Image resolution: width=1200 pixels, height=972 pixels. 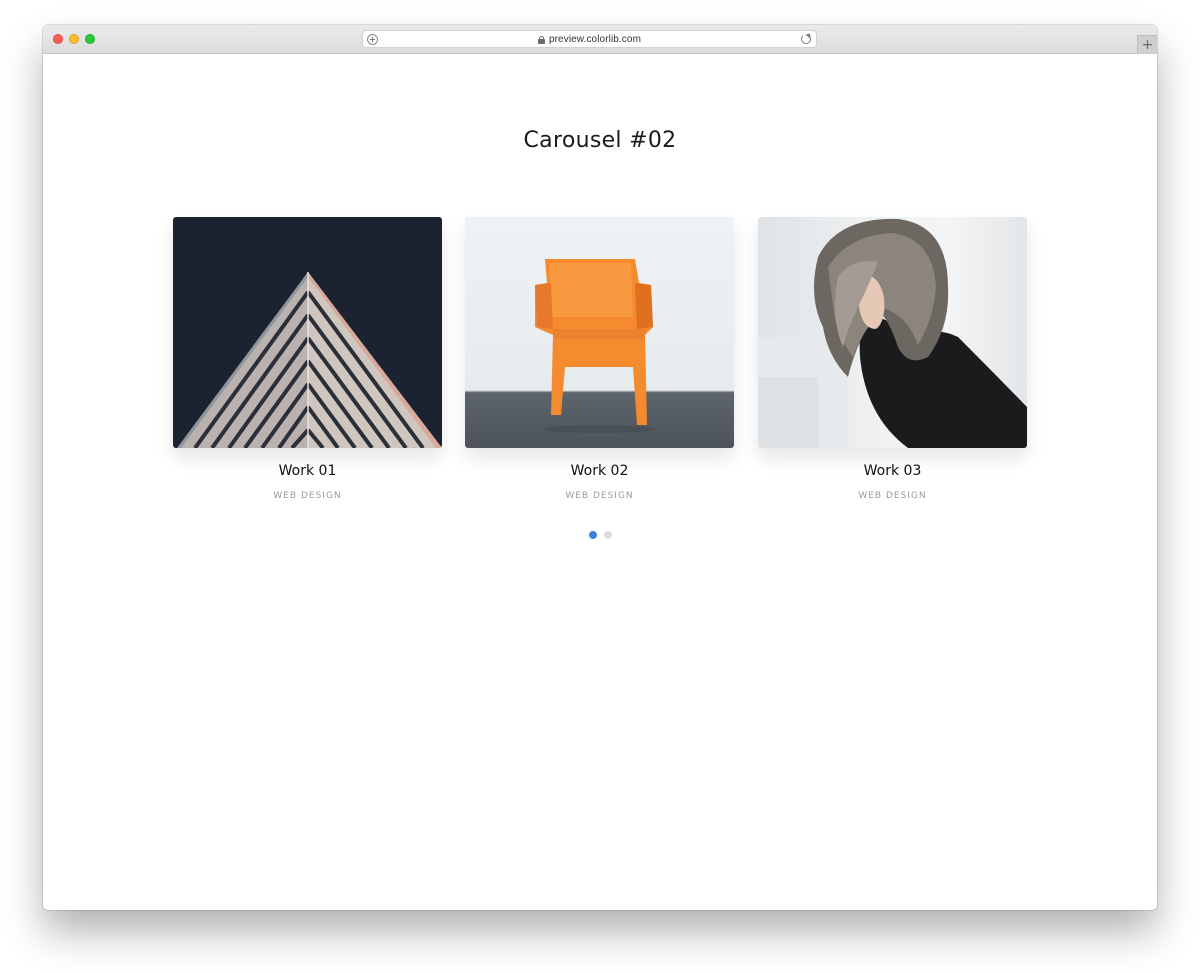 I want to click on address-display: preview.colorlib.com, so click(x=589, y=39).